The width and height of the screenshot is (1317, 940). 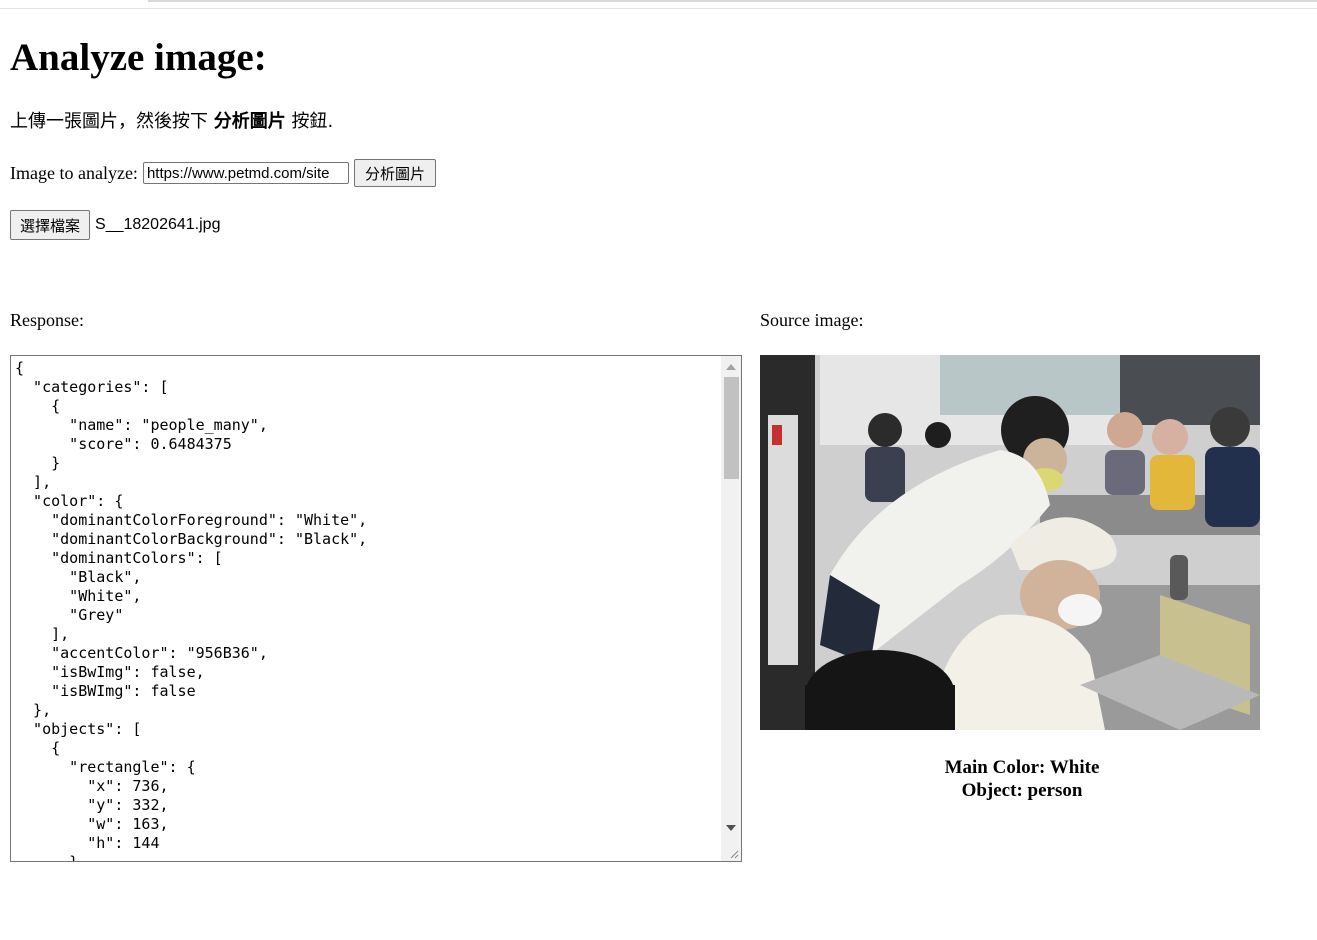 I want to click on resize-grip-icon, so click(x=734, y=854).